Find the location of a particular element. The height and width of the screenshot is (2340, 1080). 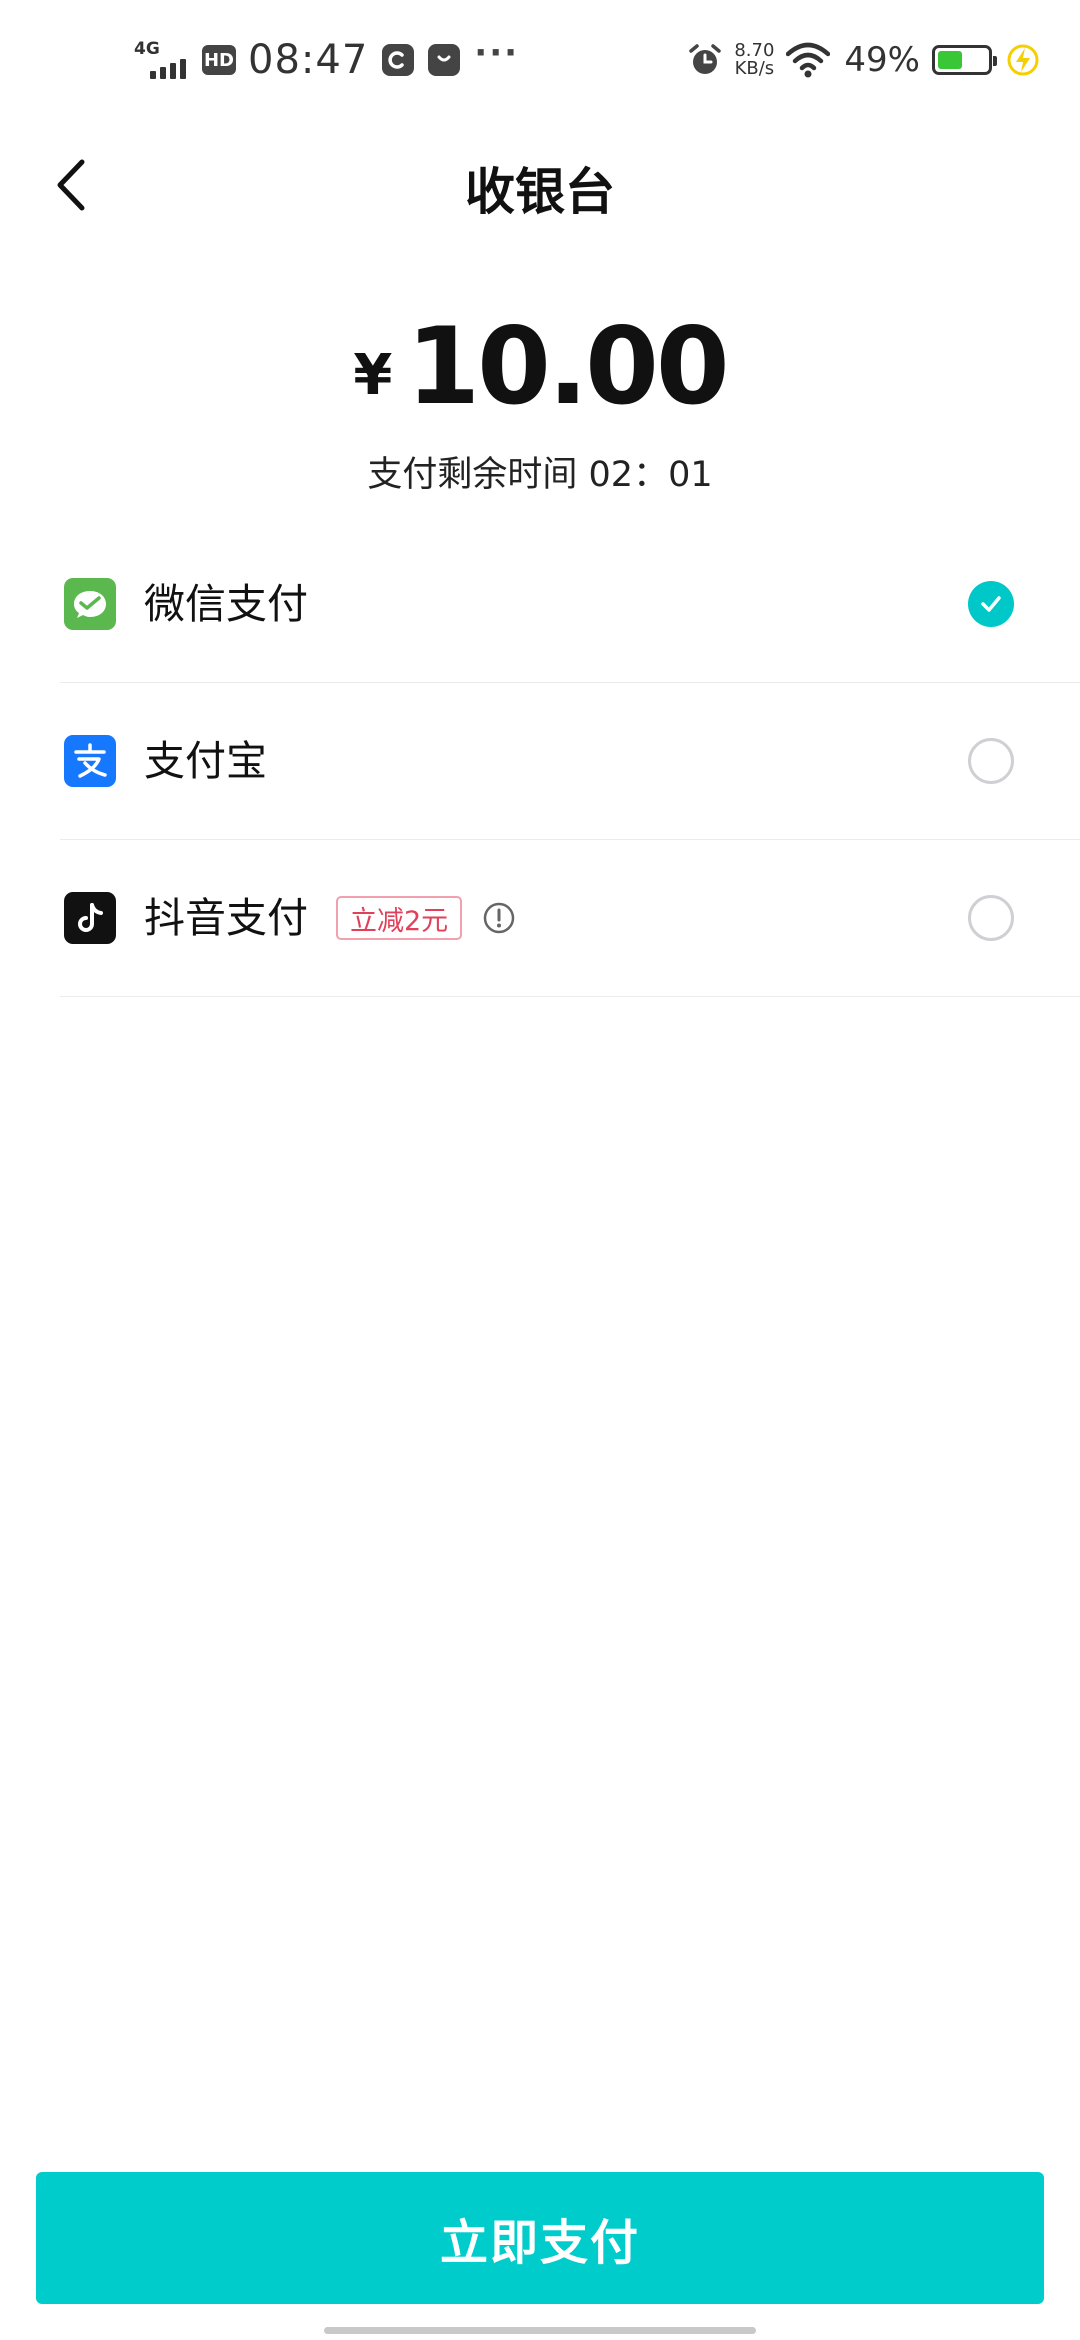

payment-method-douyin: 抖音支付 立减2元 is located at coordinates (570, 918).